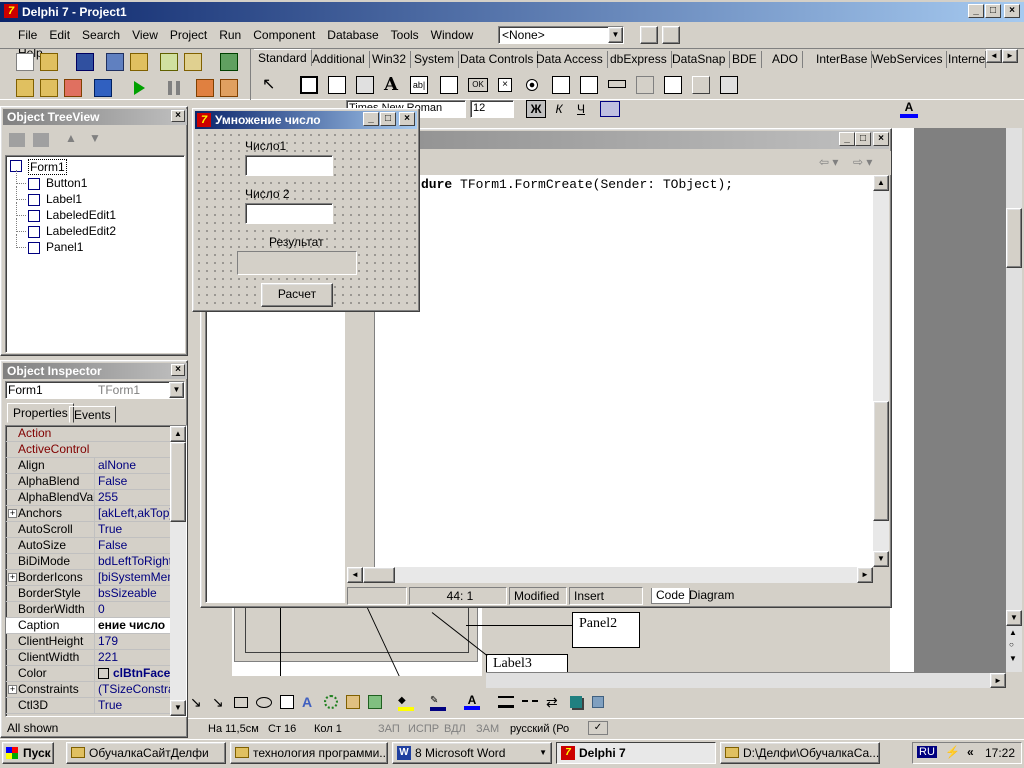 The width and height of the screenshot is (1024, 768). Describe the element at coordinates (133, 481) in the screenshot. I see `property-value: False` at that location.